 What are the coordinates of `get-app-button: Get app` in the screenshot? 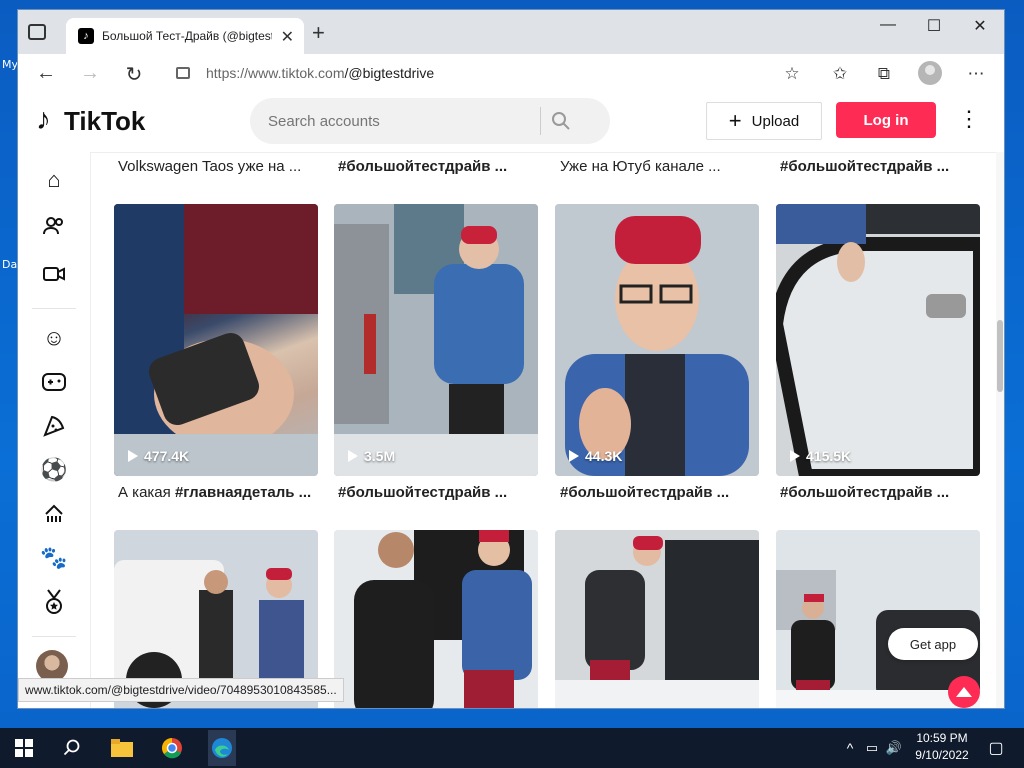 It's located at (933, 644).